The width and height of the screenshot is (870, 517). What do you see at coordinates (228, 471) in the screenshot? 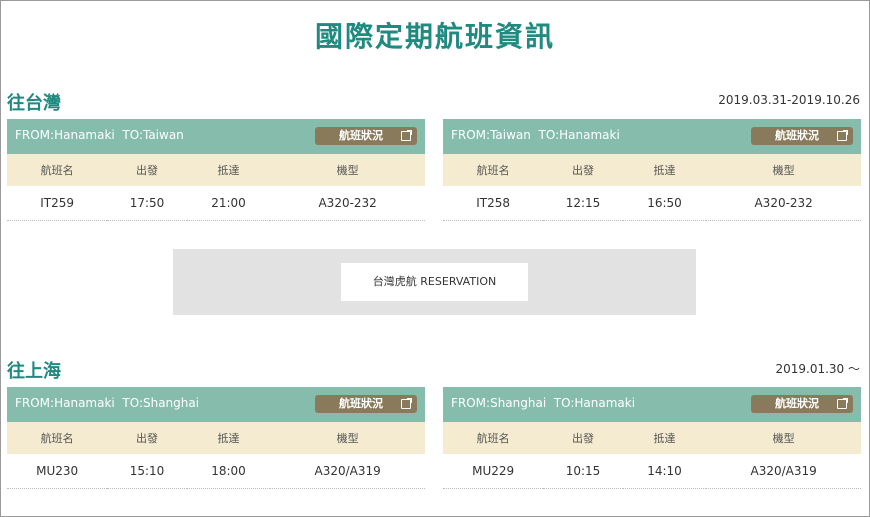
I see `arrive-time: 18:00` at bounding box center [228, 471].